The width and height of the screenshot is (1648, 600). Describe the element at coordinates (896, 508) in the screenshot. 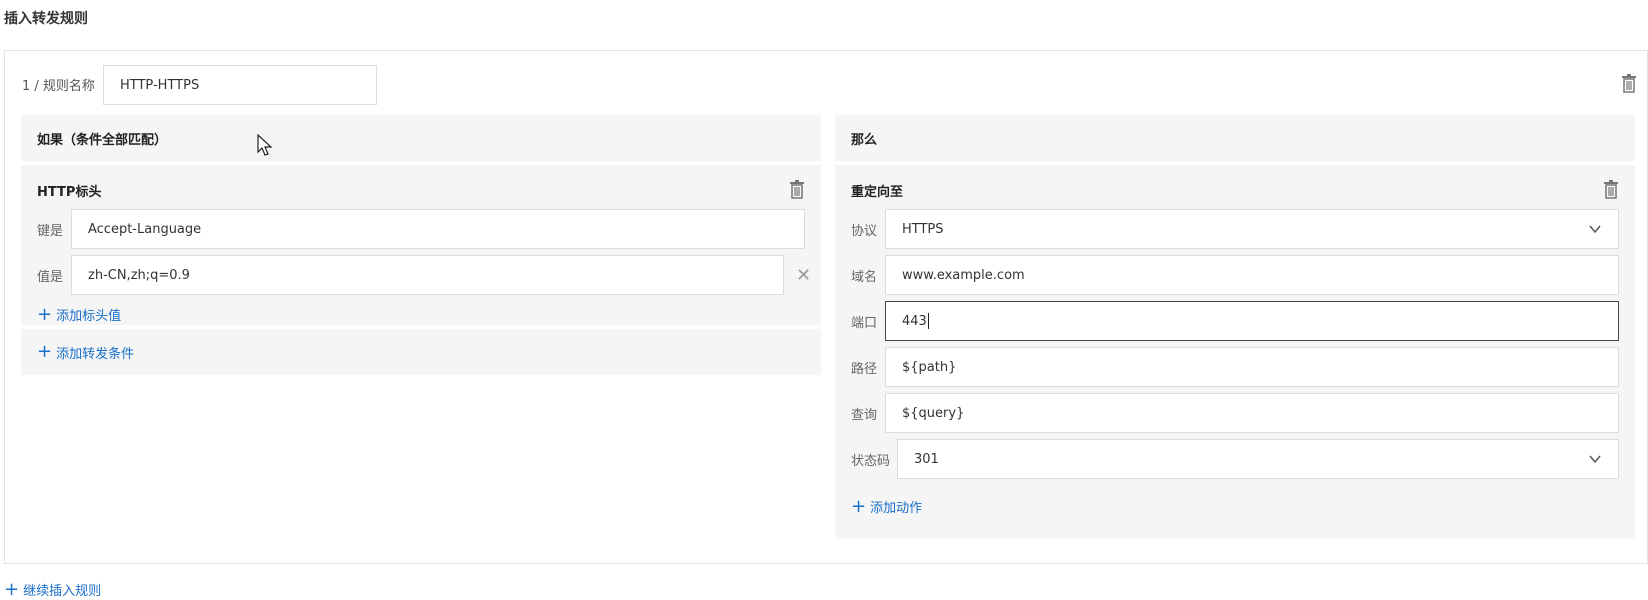

I see `add-action-label: 添加动作` at that location.